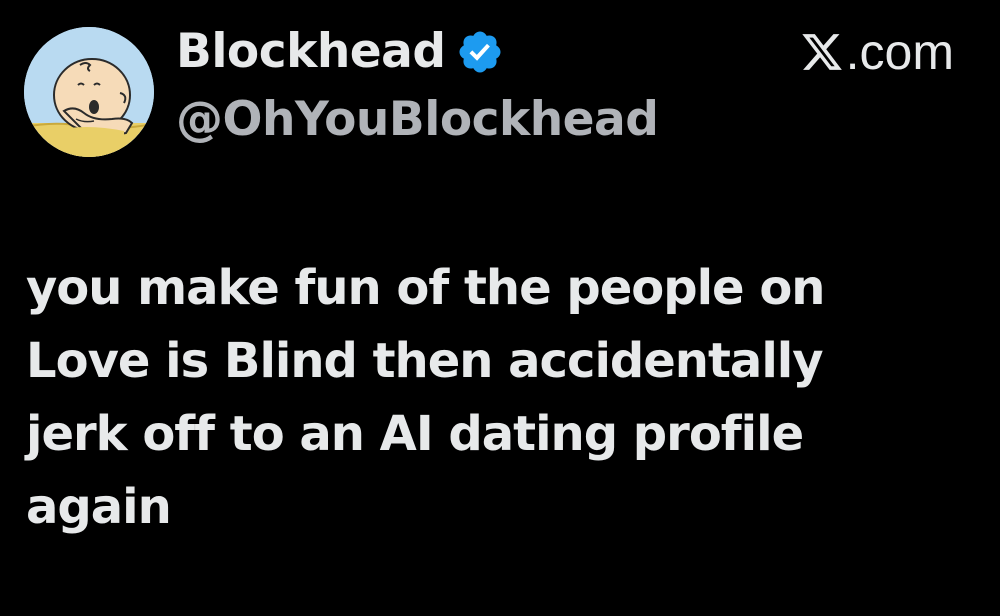 This screenshot has height=616, width=1000. Describe the element at coordinates (425, 361) in the screenshot. I see `tweet-line: Love is Blind then accidentally` at that location.